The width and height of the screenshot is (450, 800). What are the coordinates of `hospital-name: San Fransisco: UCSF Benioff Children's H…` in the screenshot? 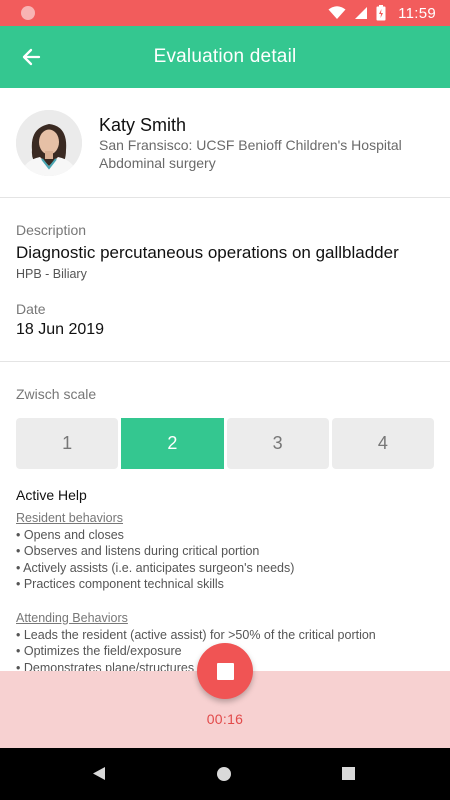 It's located at (250, 145).